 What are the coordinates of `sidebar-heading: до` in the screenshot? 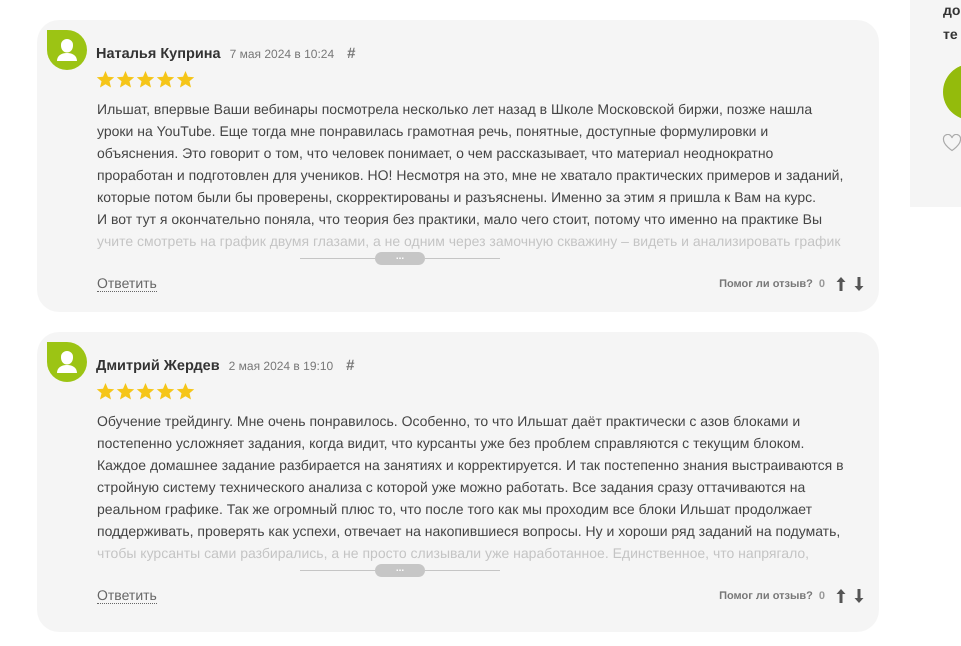 It's located at (952, 10).